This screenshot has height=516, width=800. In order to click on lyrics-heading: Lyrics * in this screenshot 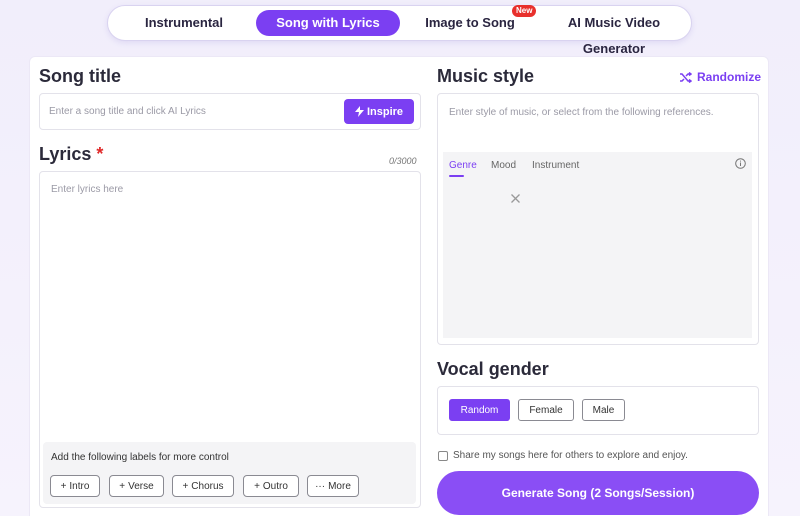, I will do `click(71, 154)`.